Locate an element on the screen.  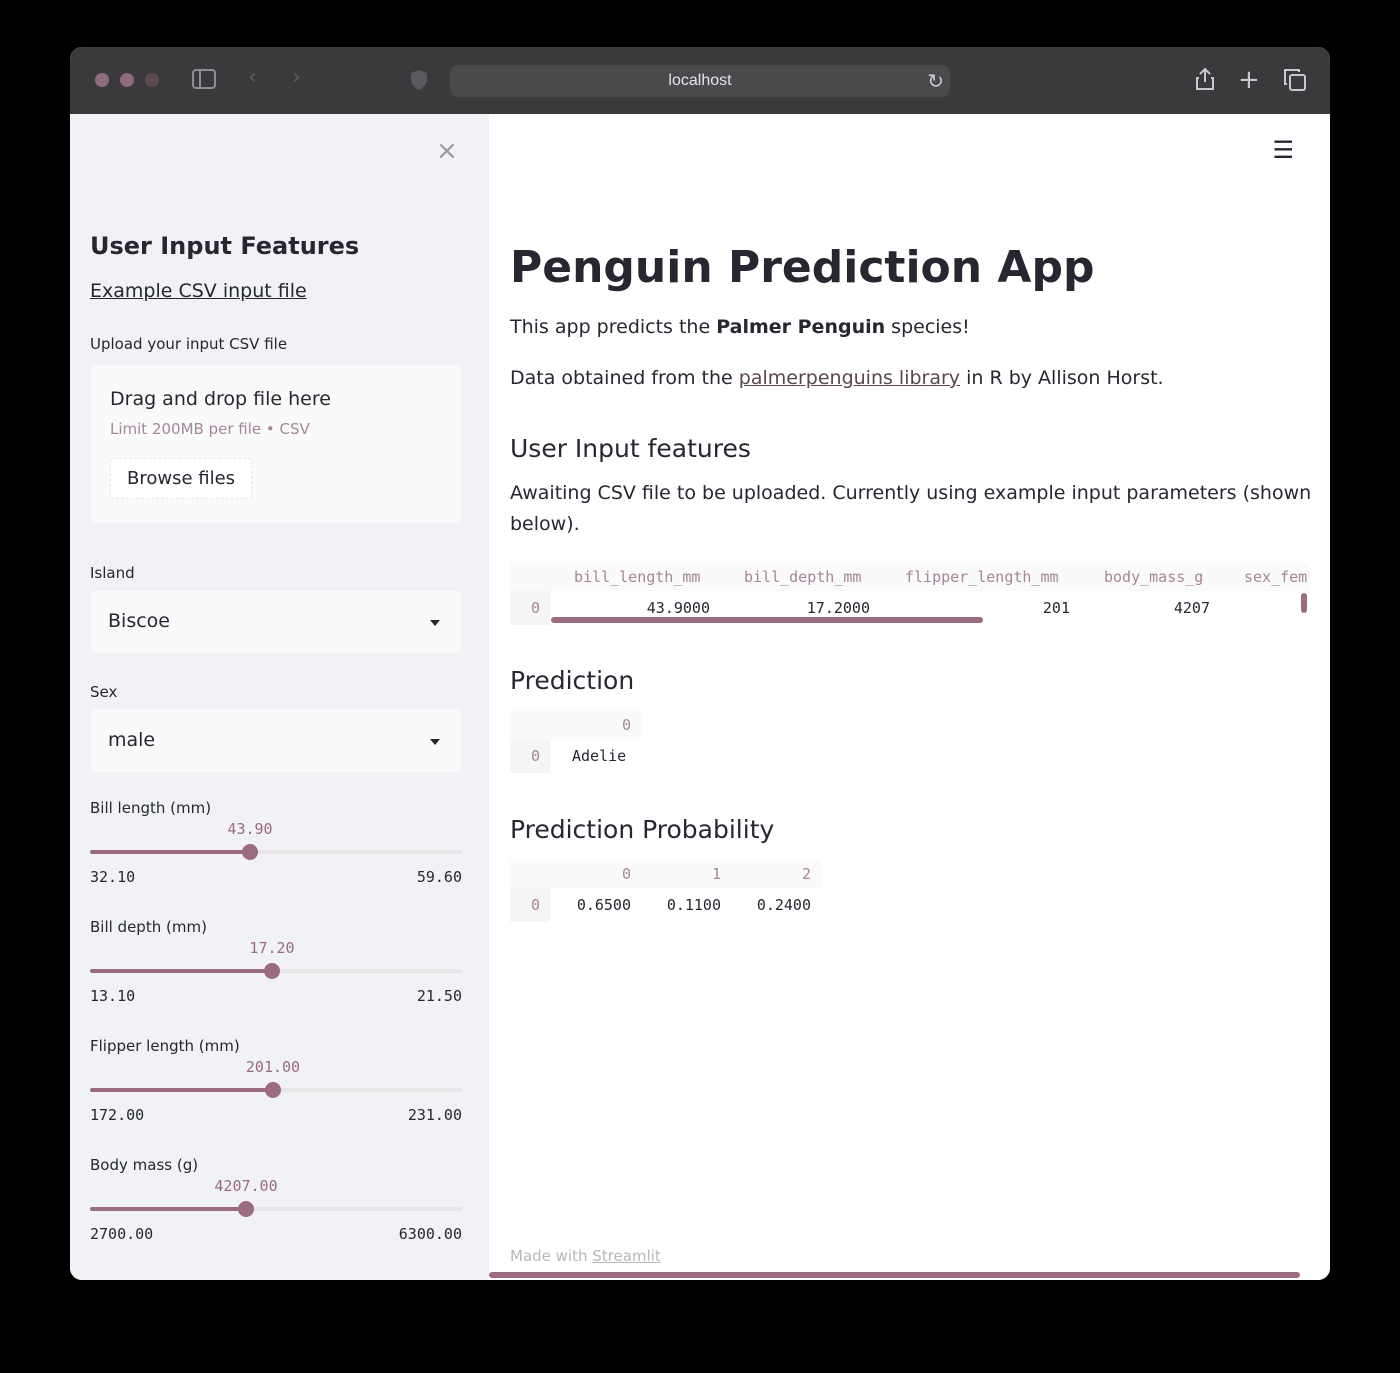
table-cell: 4207 is located at coordinates (1191, 608).